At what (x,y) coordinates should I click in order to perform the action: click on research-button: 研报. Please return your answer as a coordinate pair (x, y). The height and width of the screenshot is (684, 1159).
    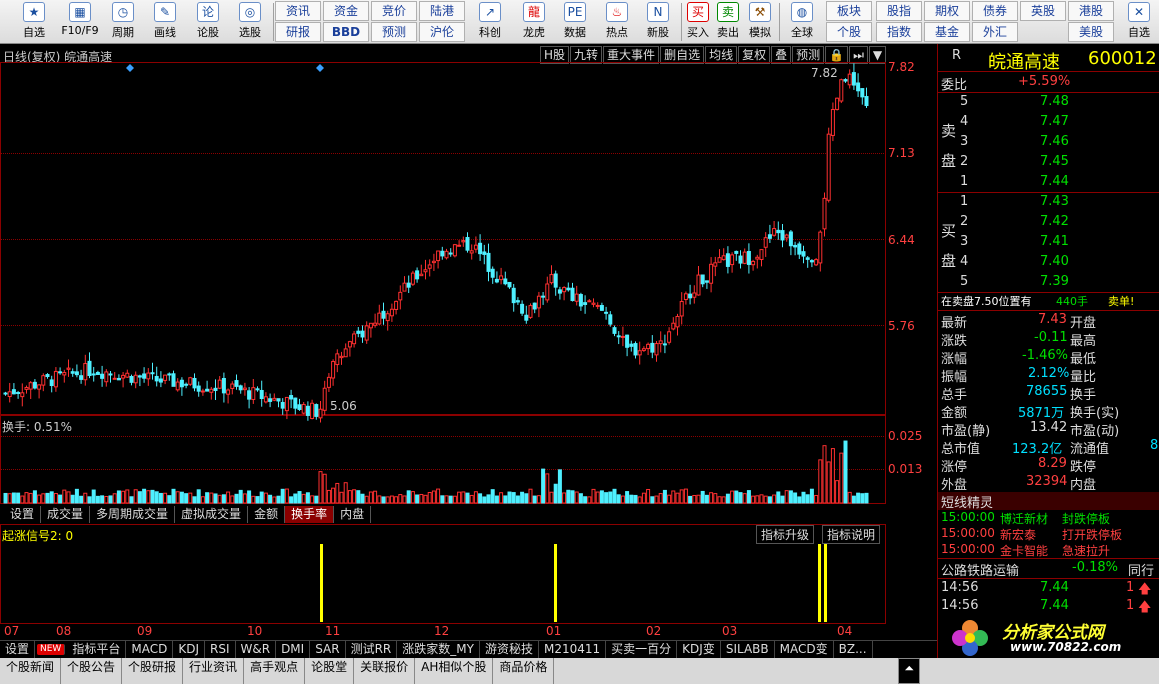
    Looking at the image, I should click on (298, 32).